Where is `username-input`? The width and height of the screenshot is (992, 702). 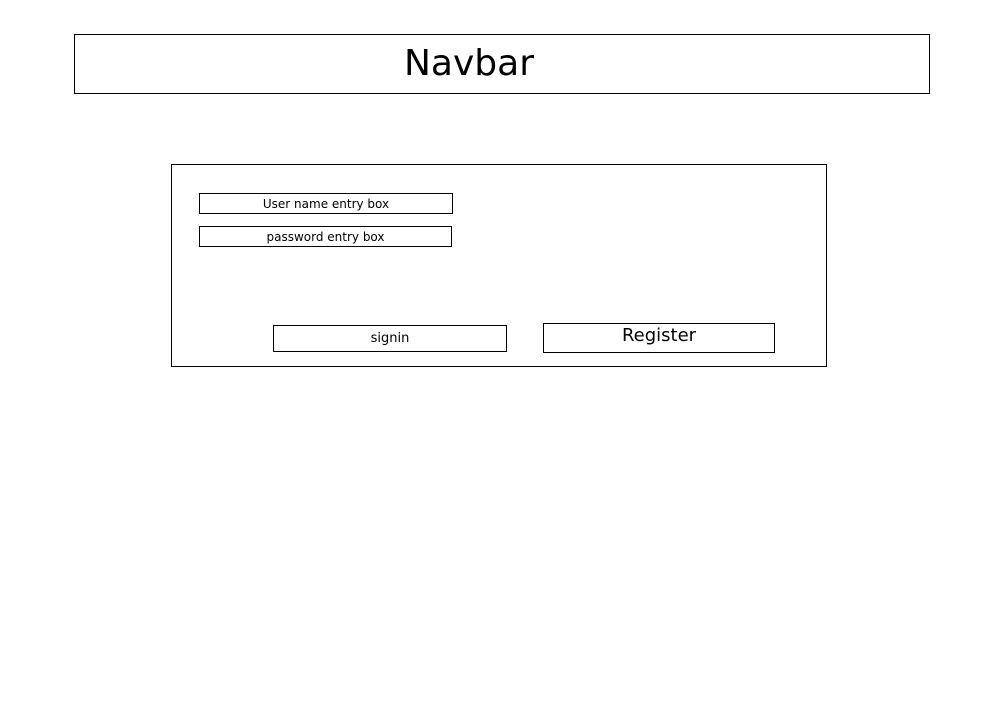
username-input is located at coordinates (326, 203).